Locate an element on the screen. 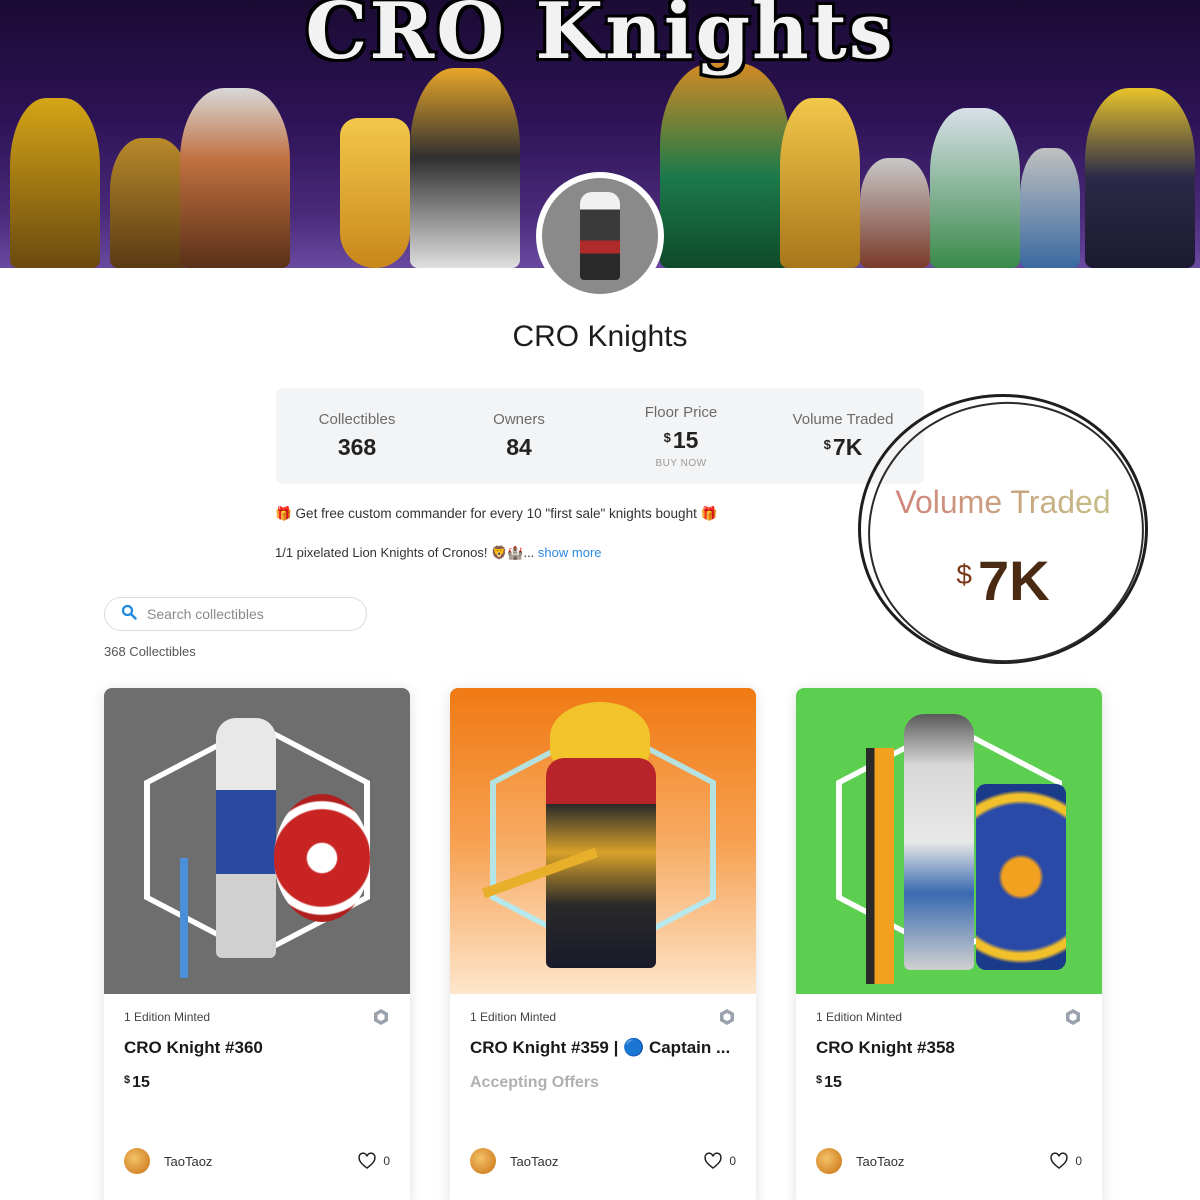 This screenshot has width=1200, height=1200. search-icon is located at coordinates (129, 614).